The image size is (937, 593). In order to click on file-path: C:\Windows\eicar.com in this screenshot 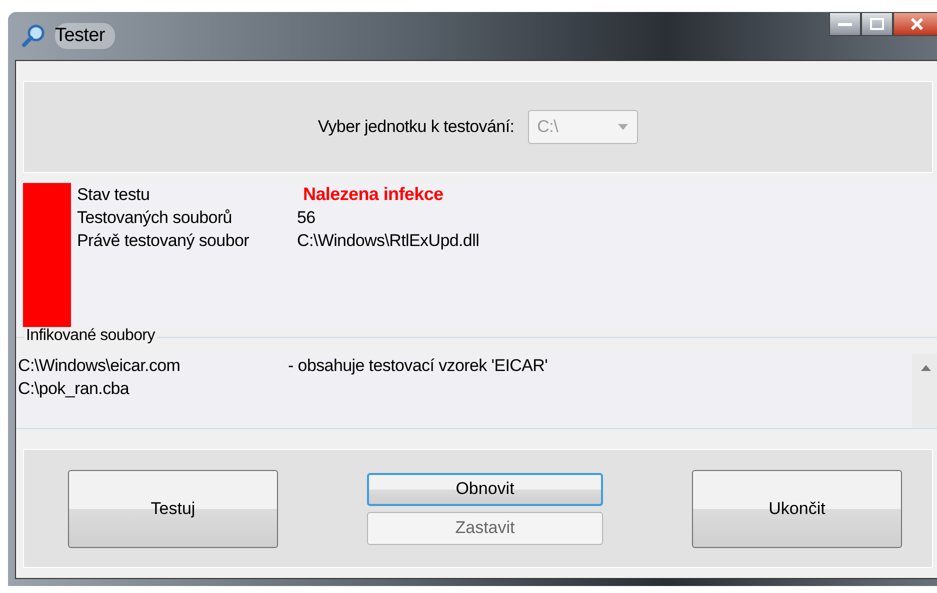, I will do `click(100, 366)`.